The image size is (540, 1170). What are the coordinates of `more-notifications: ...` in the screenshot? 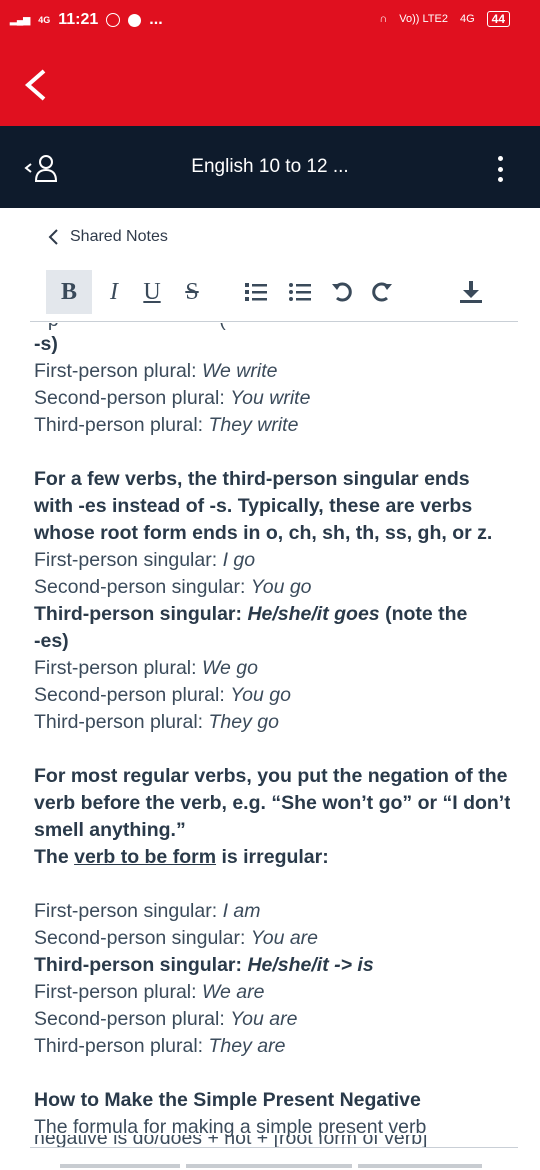 It's located at (156, 19).